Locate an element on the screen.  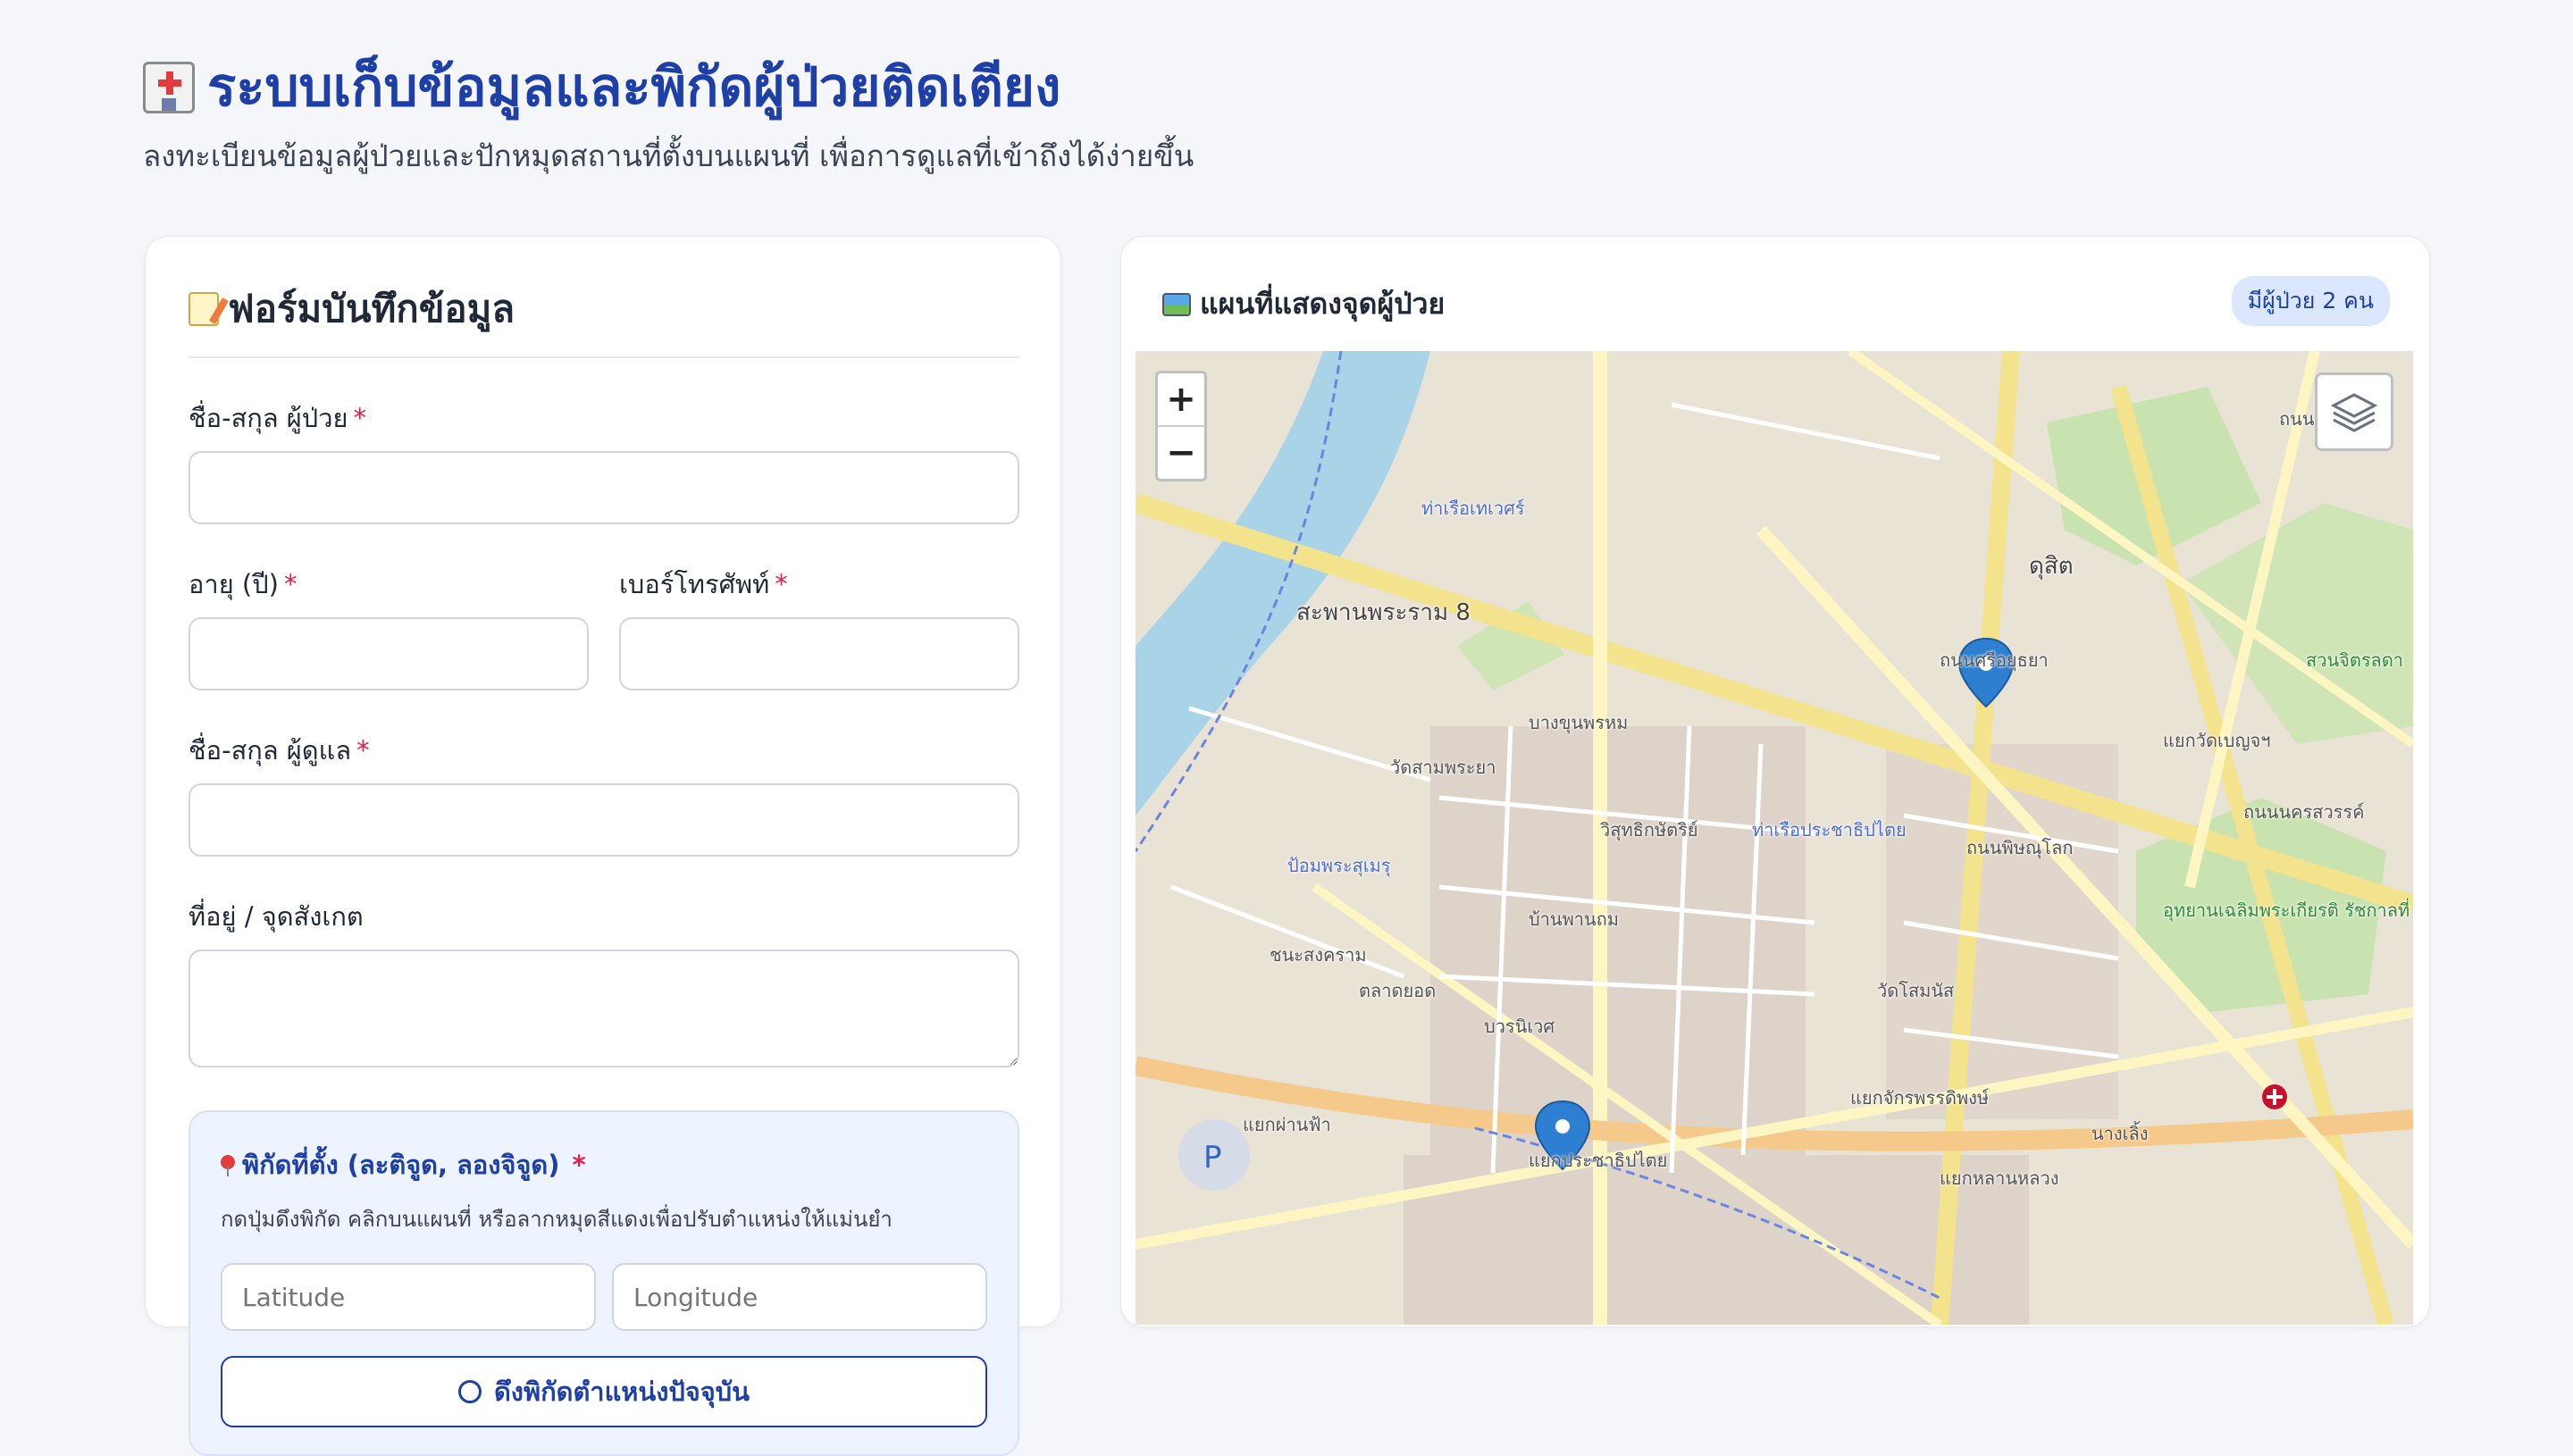
form-title-row: ฟอร์มบันทึกข้อมูล is located at coordinates (604, 319).